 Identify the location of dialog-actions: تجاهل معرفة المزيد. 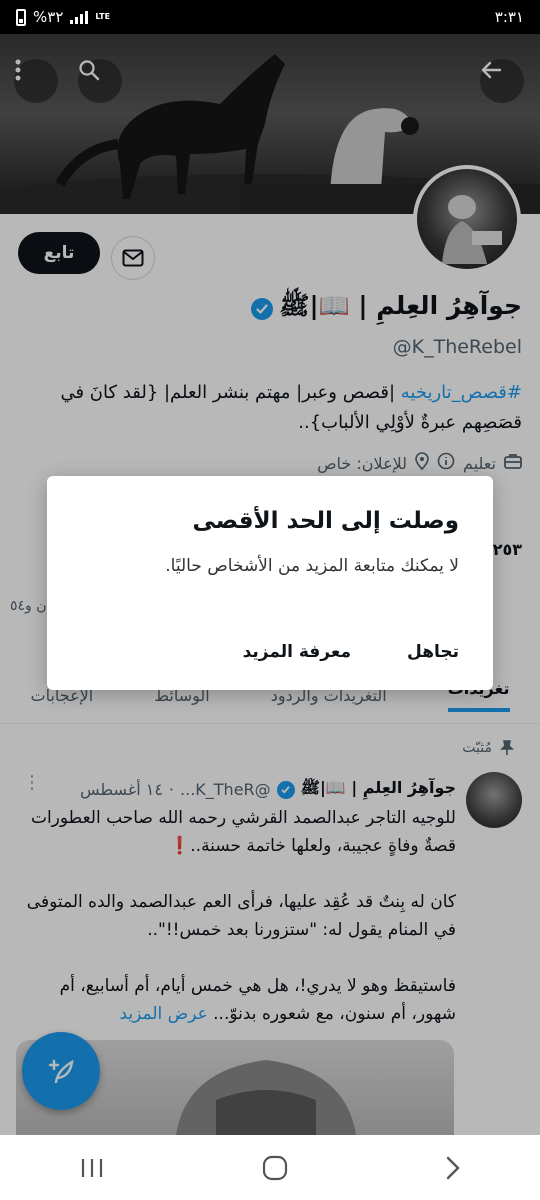
(351, 652).